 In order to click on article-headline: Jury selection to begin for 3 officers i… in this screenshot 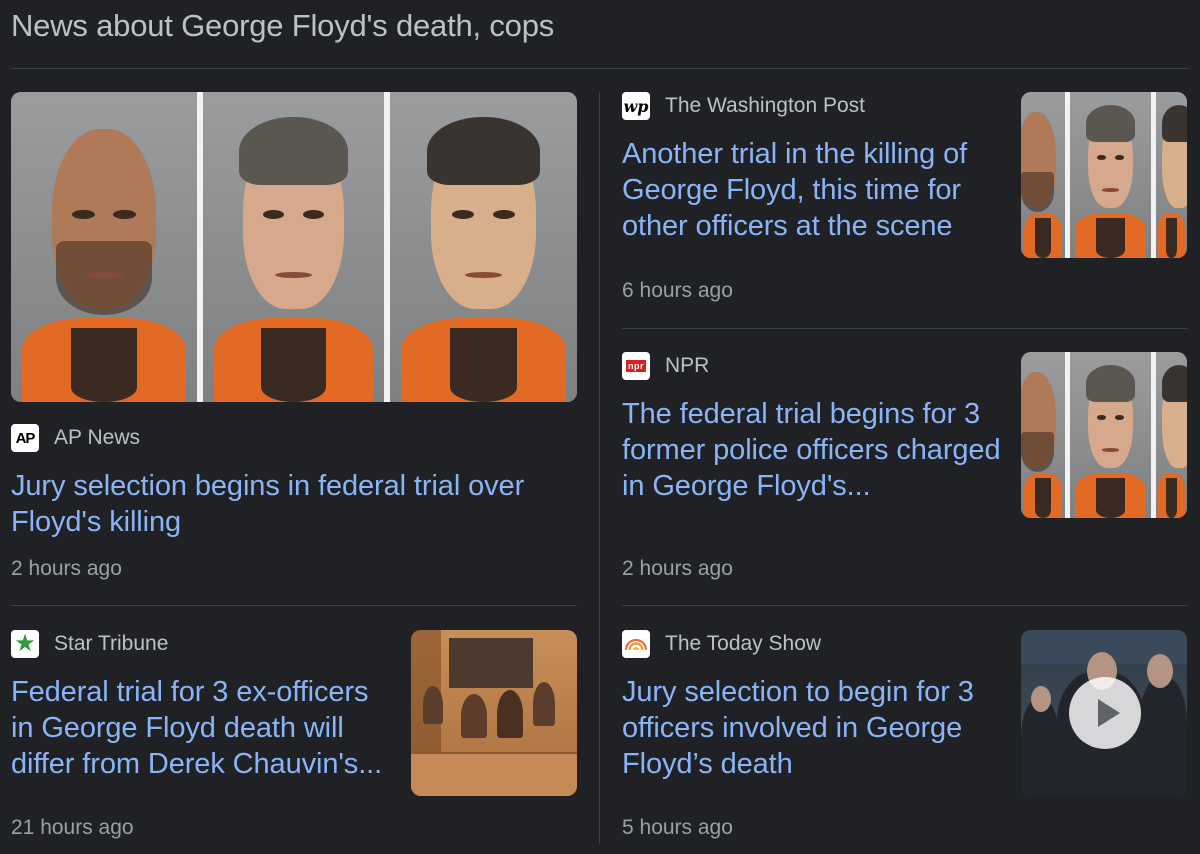, I will do `click(812, 728)`.